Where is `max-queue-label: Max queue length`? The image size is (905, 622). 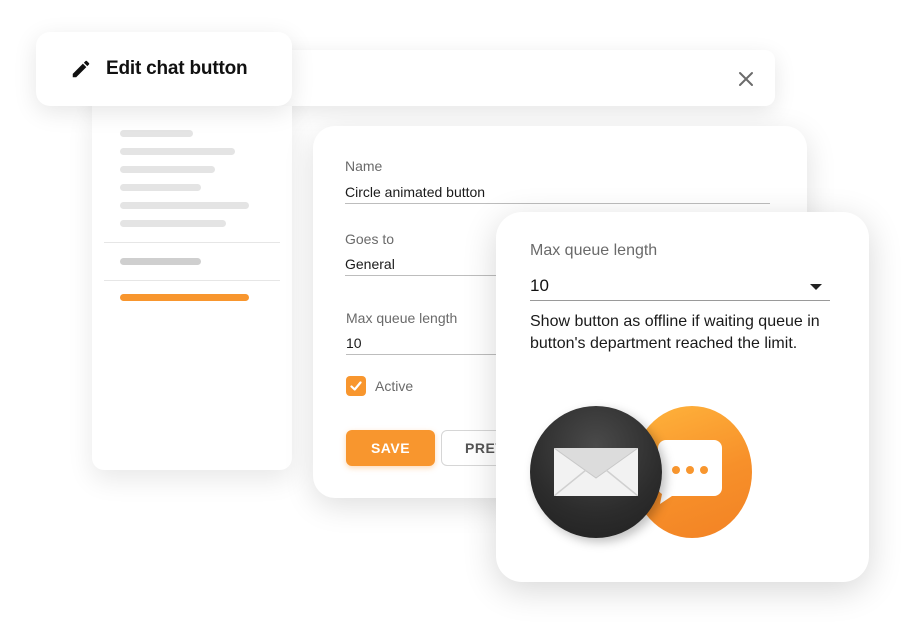 max-queue-label: Max queue length is located at coordinates (402, 318).